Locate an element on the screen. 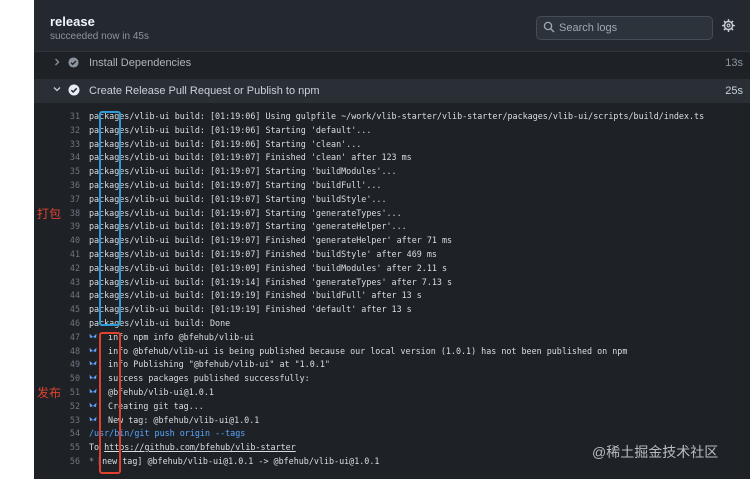  repo-link: https://github.com/bfehub/vlib-starter is located at coordinates (200, 447).